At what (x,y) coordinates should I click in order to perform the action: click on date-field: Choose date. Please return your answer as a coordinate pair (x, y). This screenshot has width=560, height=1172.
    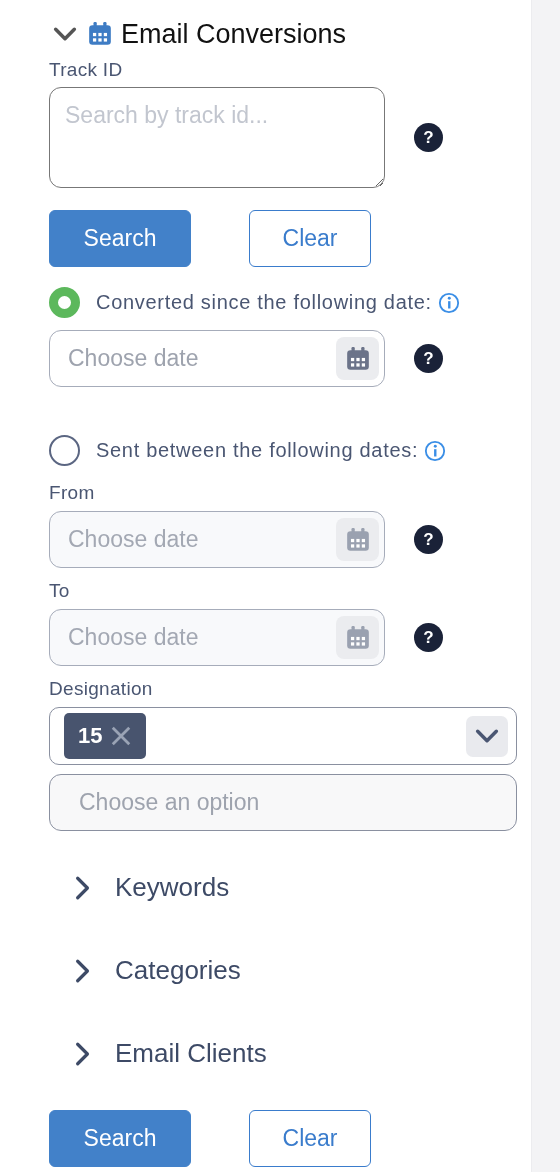
    Looking at the image, I should click on (217, 358).